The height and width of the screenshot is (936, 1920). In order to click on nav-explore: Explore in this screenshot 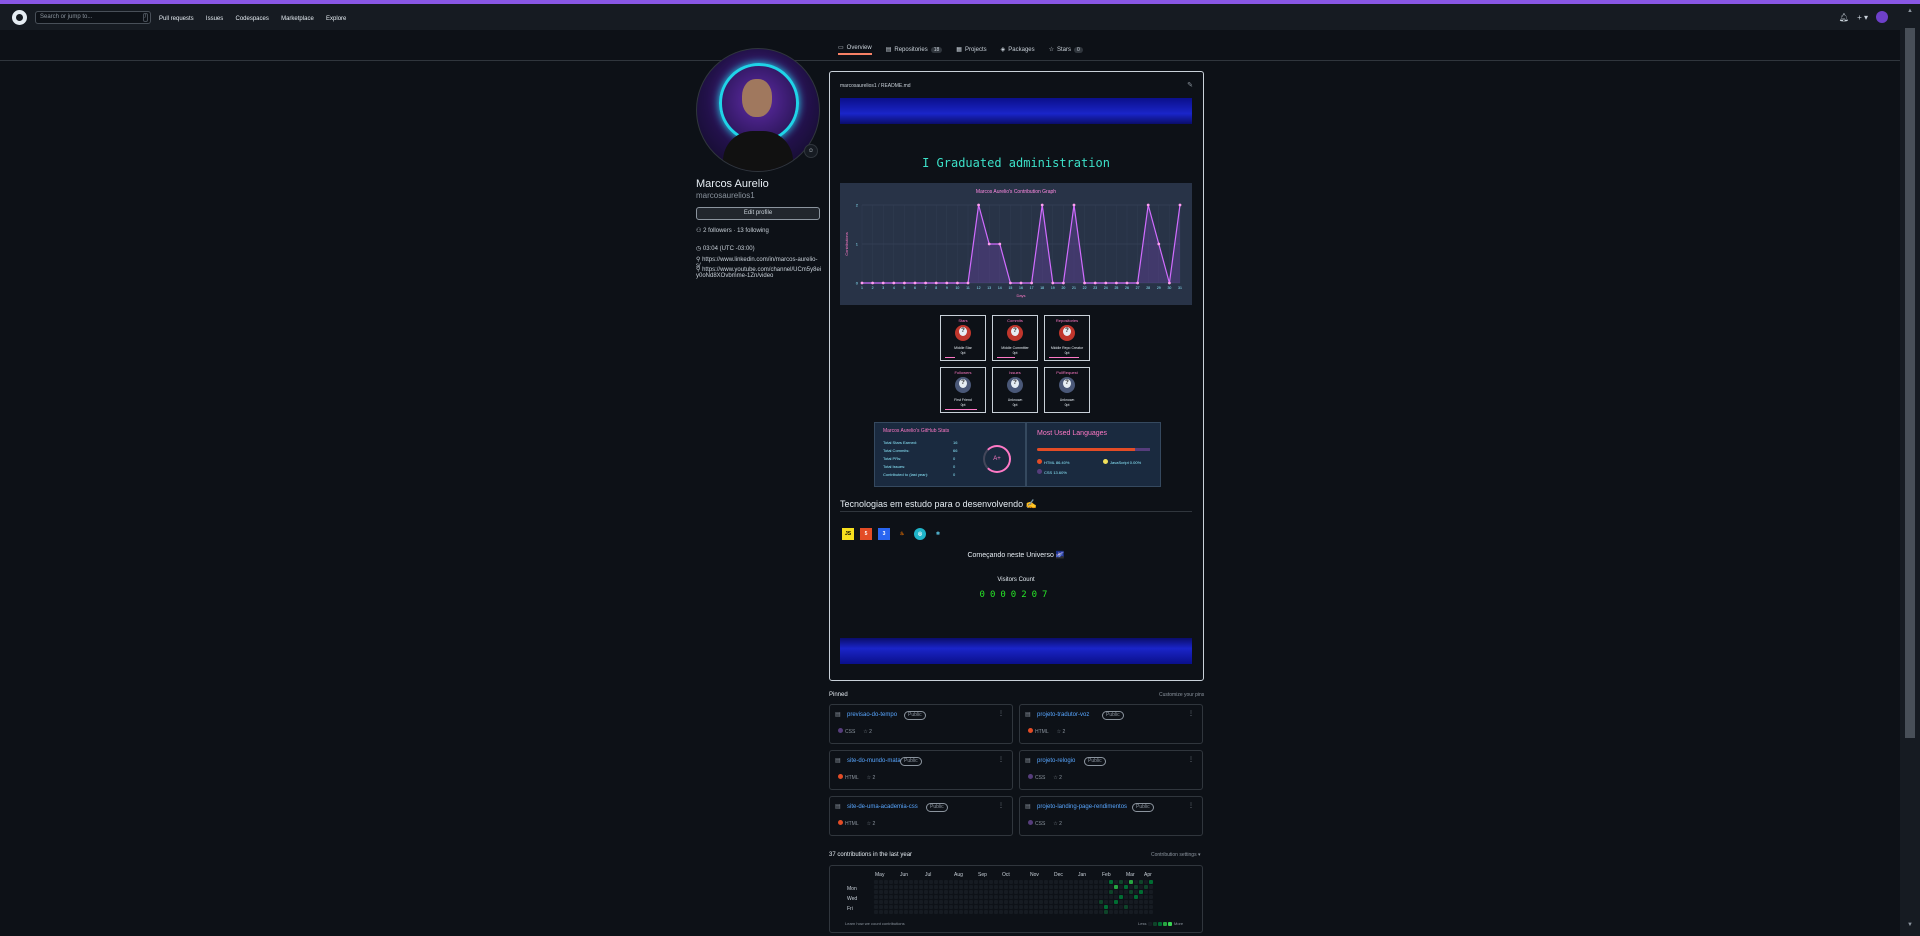, I will do `click(336, 19)`.